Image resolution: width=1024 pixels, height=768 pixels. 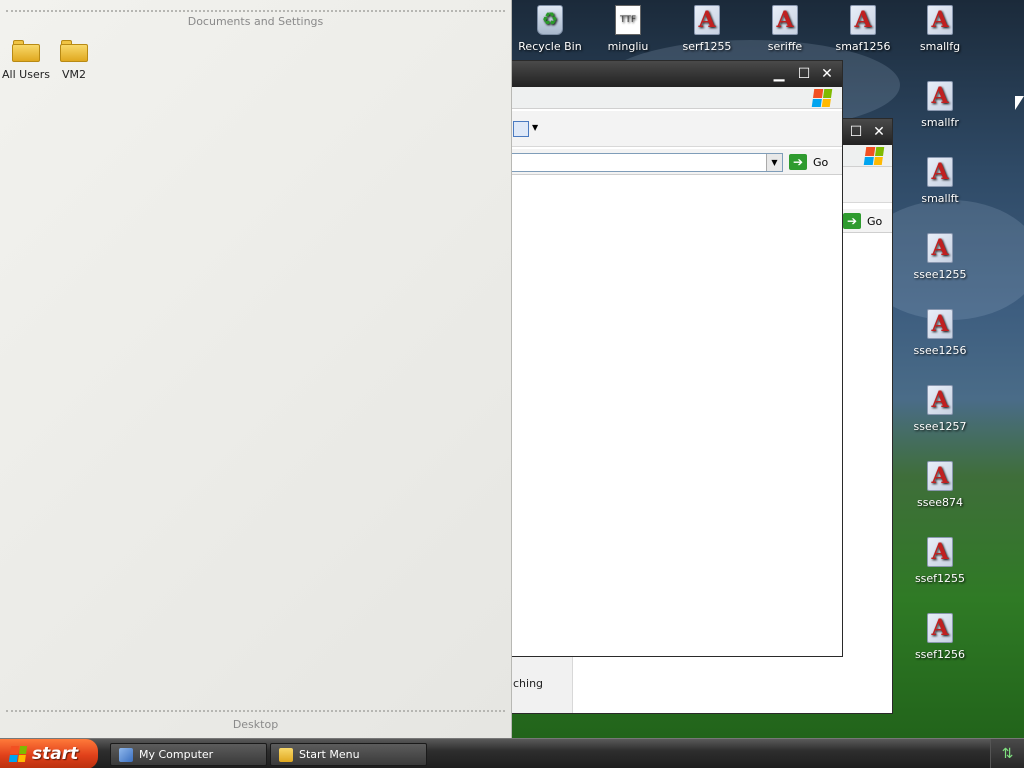 I want to click on desktop-icon-ssef1255: A ssef1255, so click(x=940, y=560).